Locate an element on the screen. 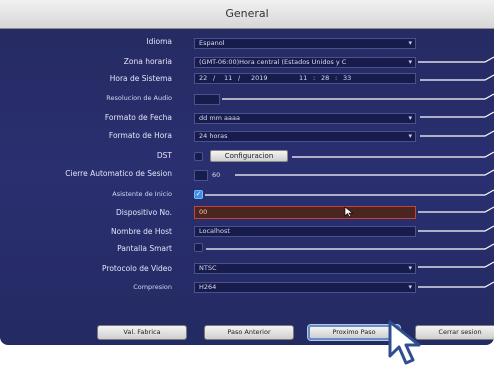 Image resolution: width=499 pixels, height=370 pixels. dst-config-button: Configuracion is located at coordinates (249, 156).